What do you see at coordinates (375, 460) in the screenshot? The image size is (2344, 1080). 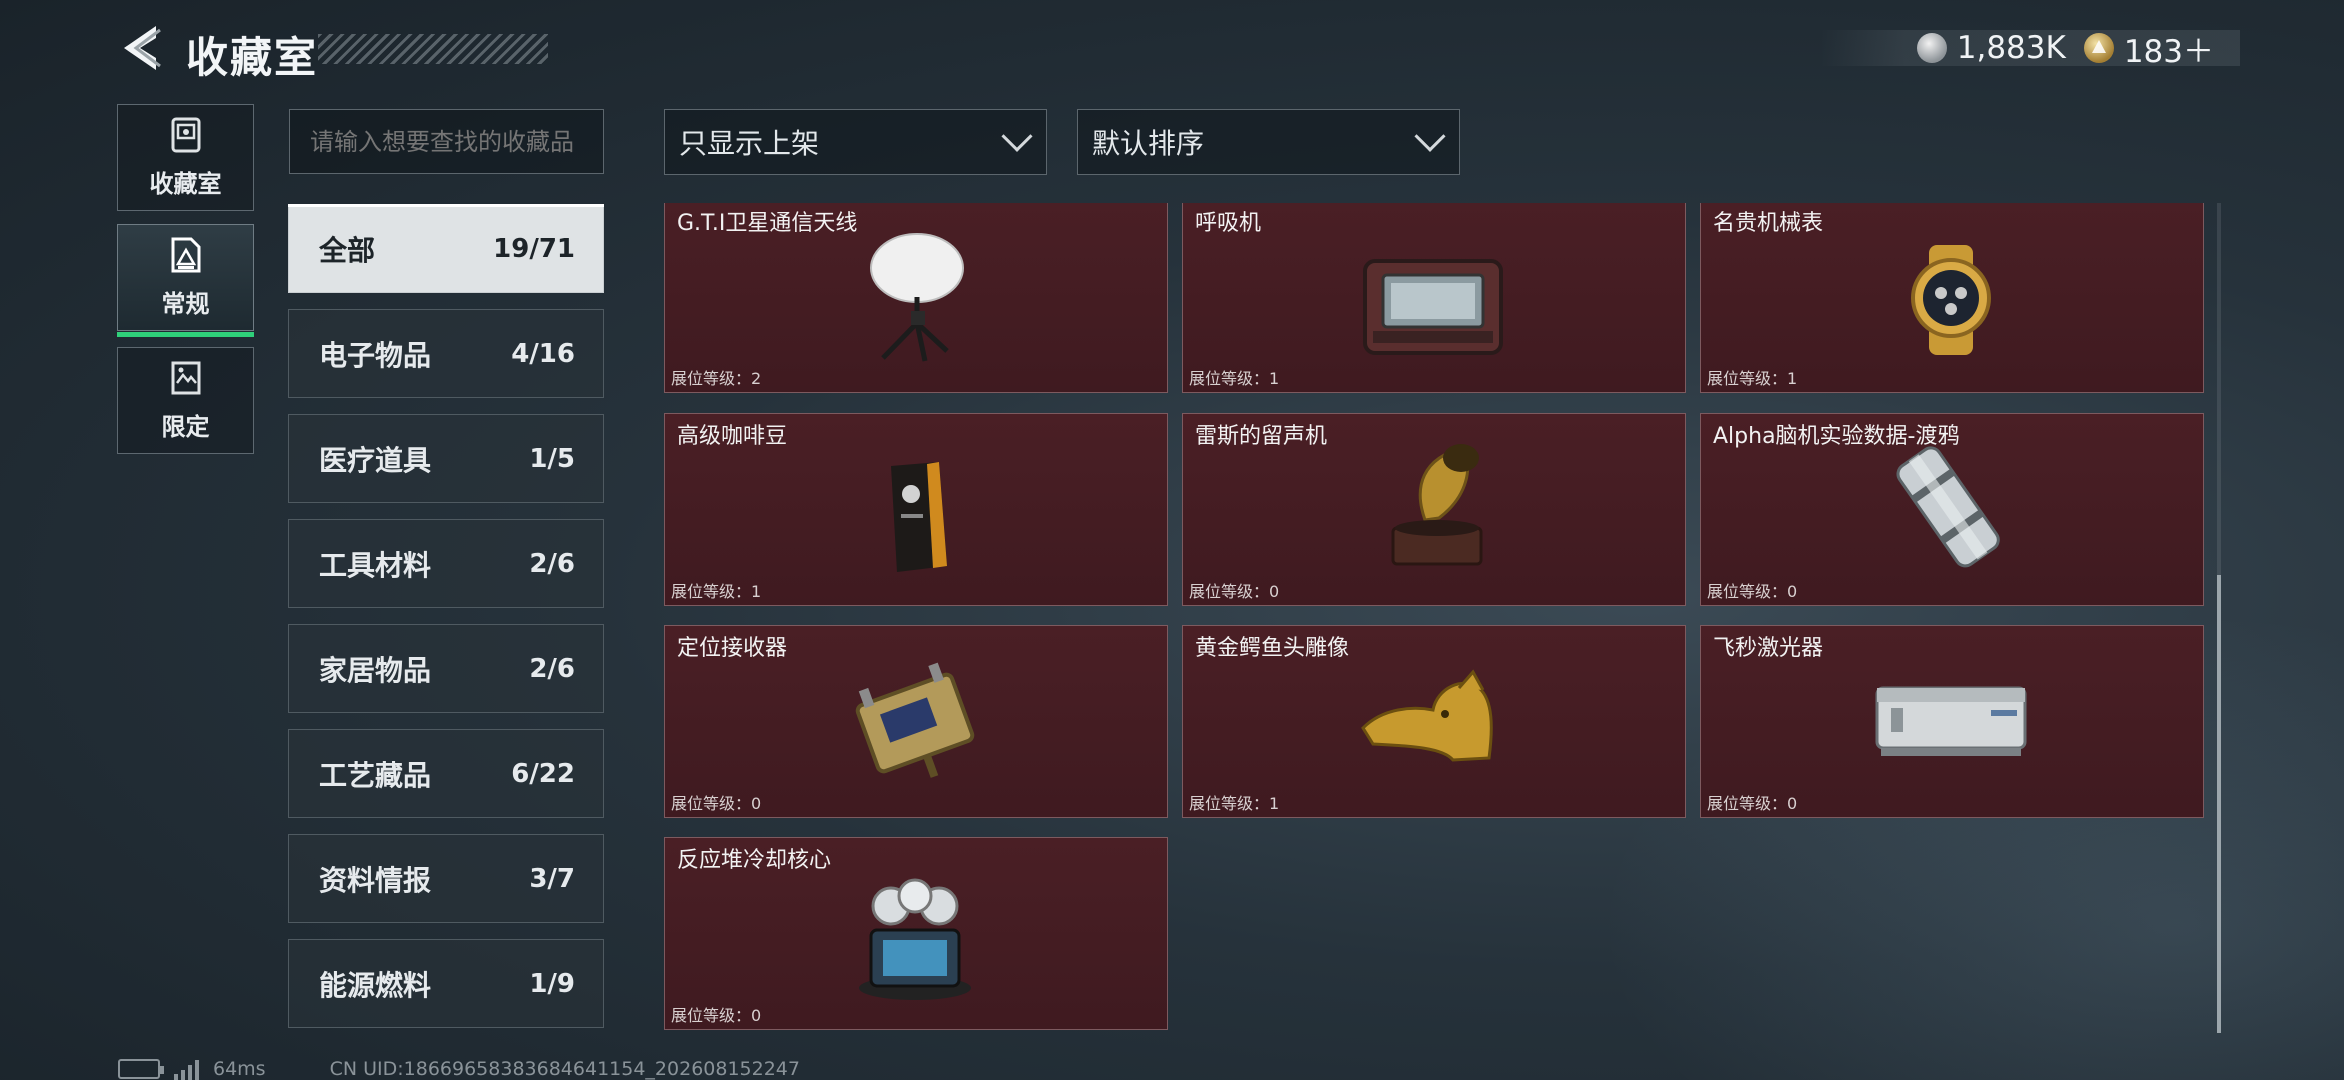 I see `category-label: 医疗道具` at bounding box center [375, 460].